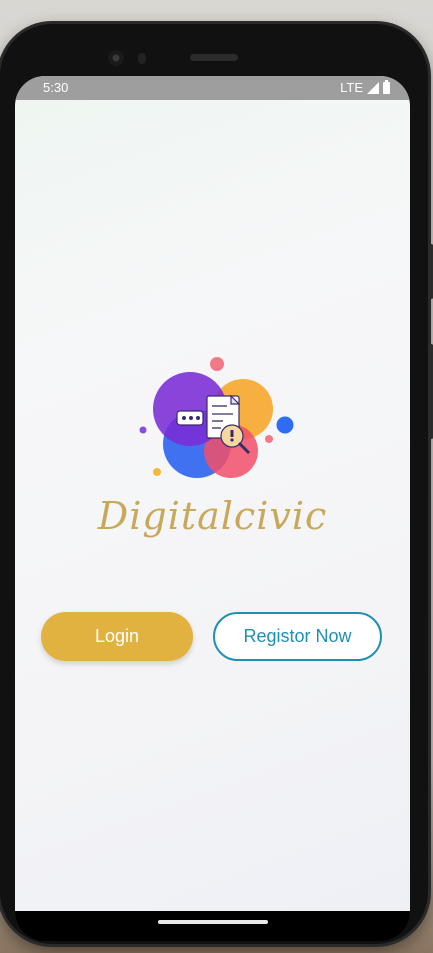 This screenshot has width=433, height=953. Describe the element at coordinates (365, 87) in the screenshot. I see `status-indicators: LTE` at that location.